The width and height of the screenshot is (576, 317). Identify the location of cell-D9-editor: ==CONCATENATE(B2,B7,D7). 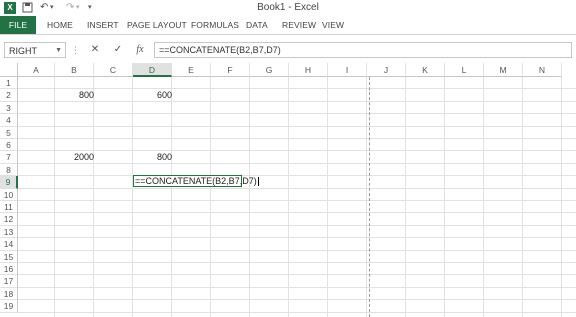
(196, 181).